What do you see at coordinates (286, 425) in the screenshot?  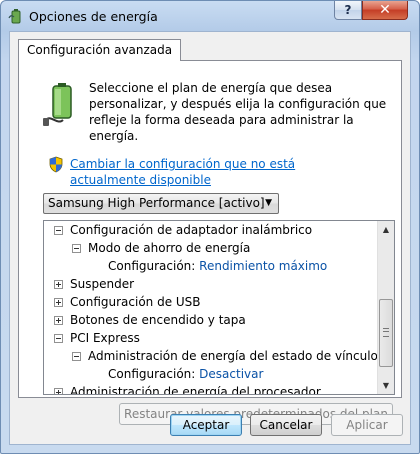 I see `cancel-button: Cancelar` at bounding box center [286, 425].